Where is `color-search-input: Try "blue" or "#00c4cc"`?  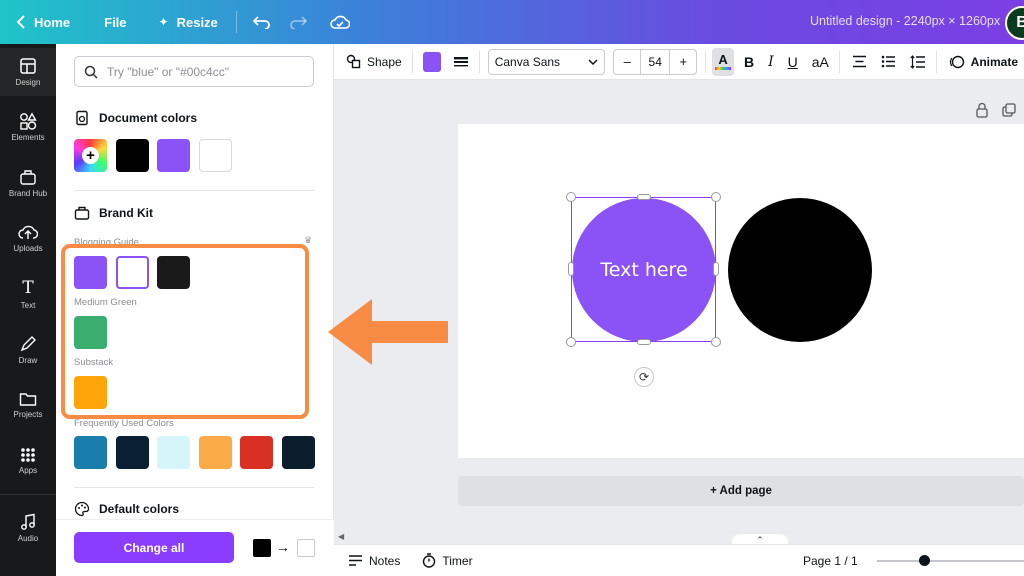 color-search-input: Try "blue" or "#00c4cc" is located at coordinates (194, 71).